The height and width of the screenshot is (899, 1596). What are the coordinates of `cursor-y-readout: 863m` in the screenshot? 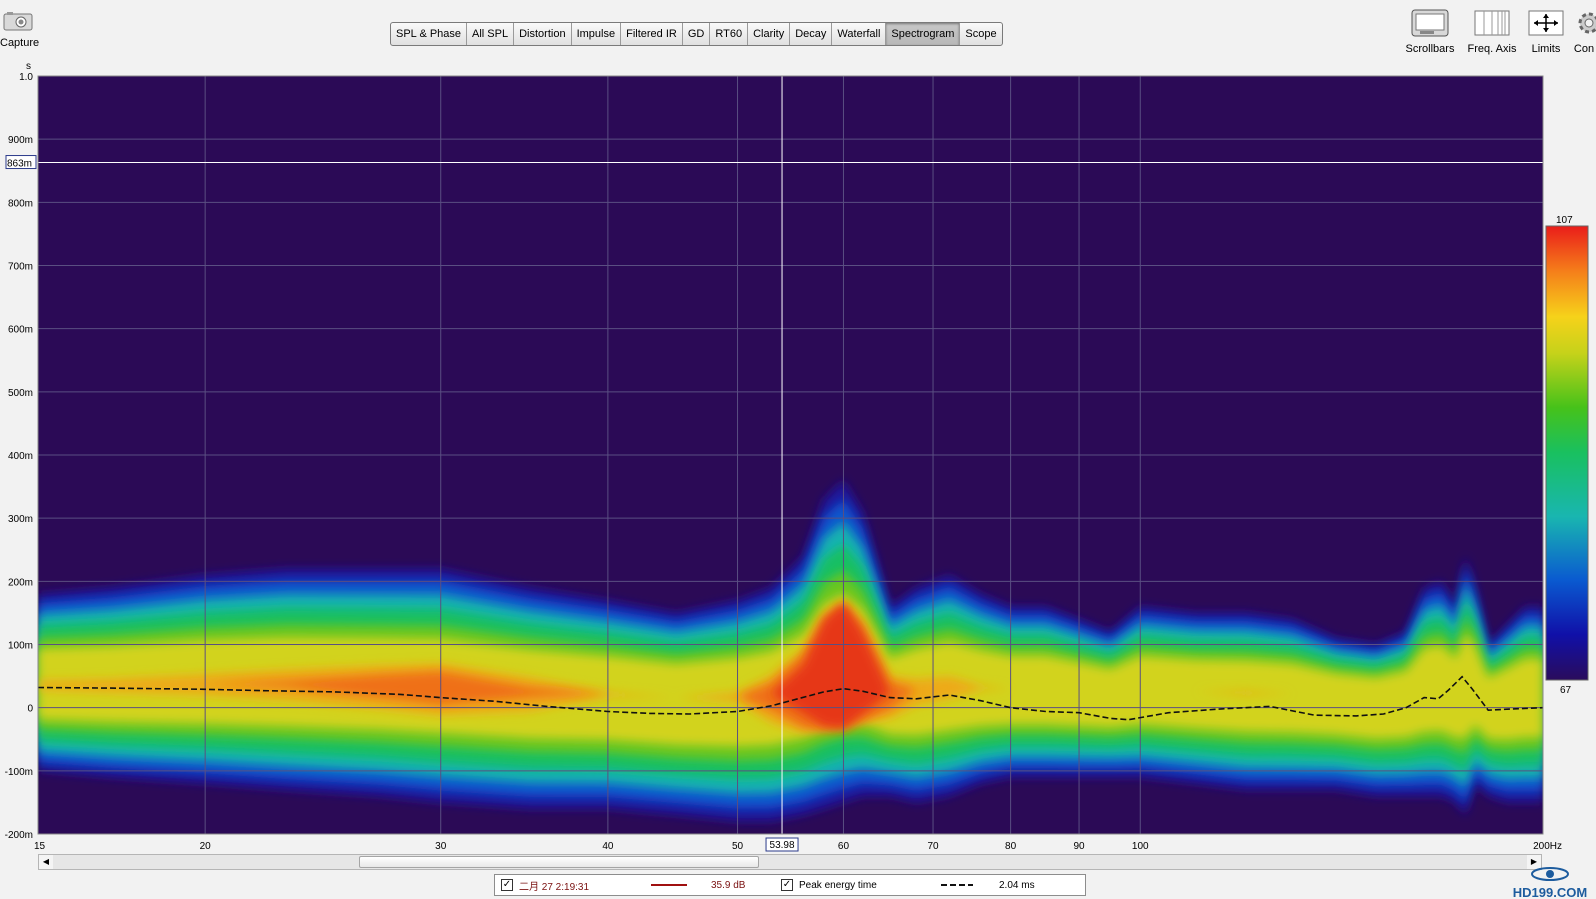 It's located at (21, 162).